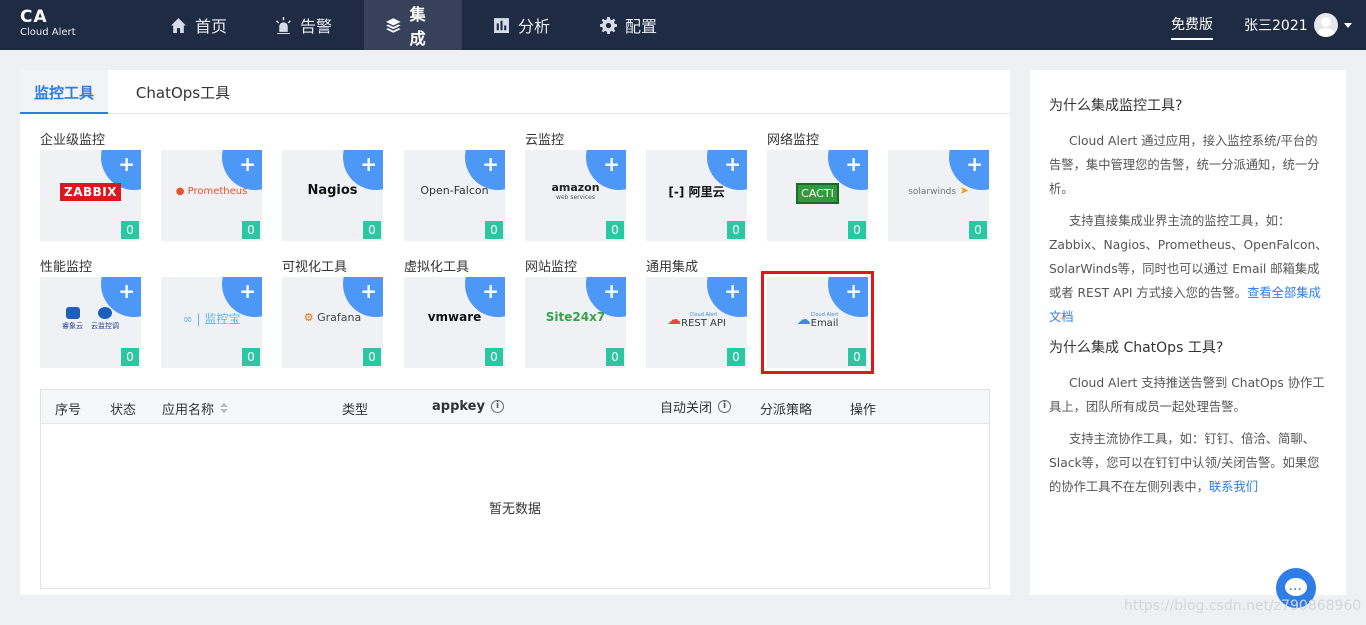  Describe the element at coordinates (938, 190) in the screenshot. I see `tool-logo: solarwinds ➤` at that location.